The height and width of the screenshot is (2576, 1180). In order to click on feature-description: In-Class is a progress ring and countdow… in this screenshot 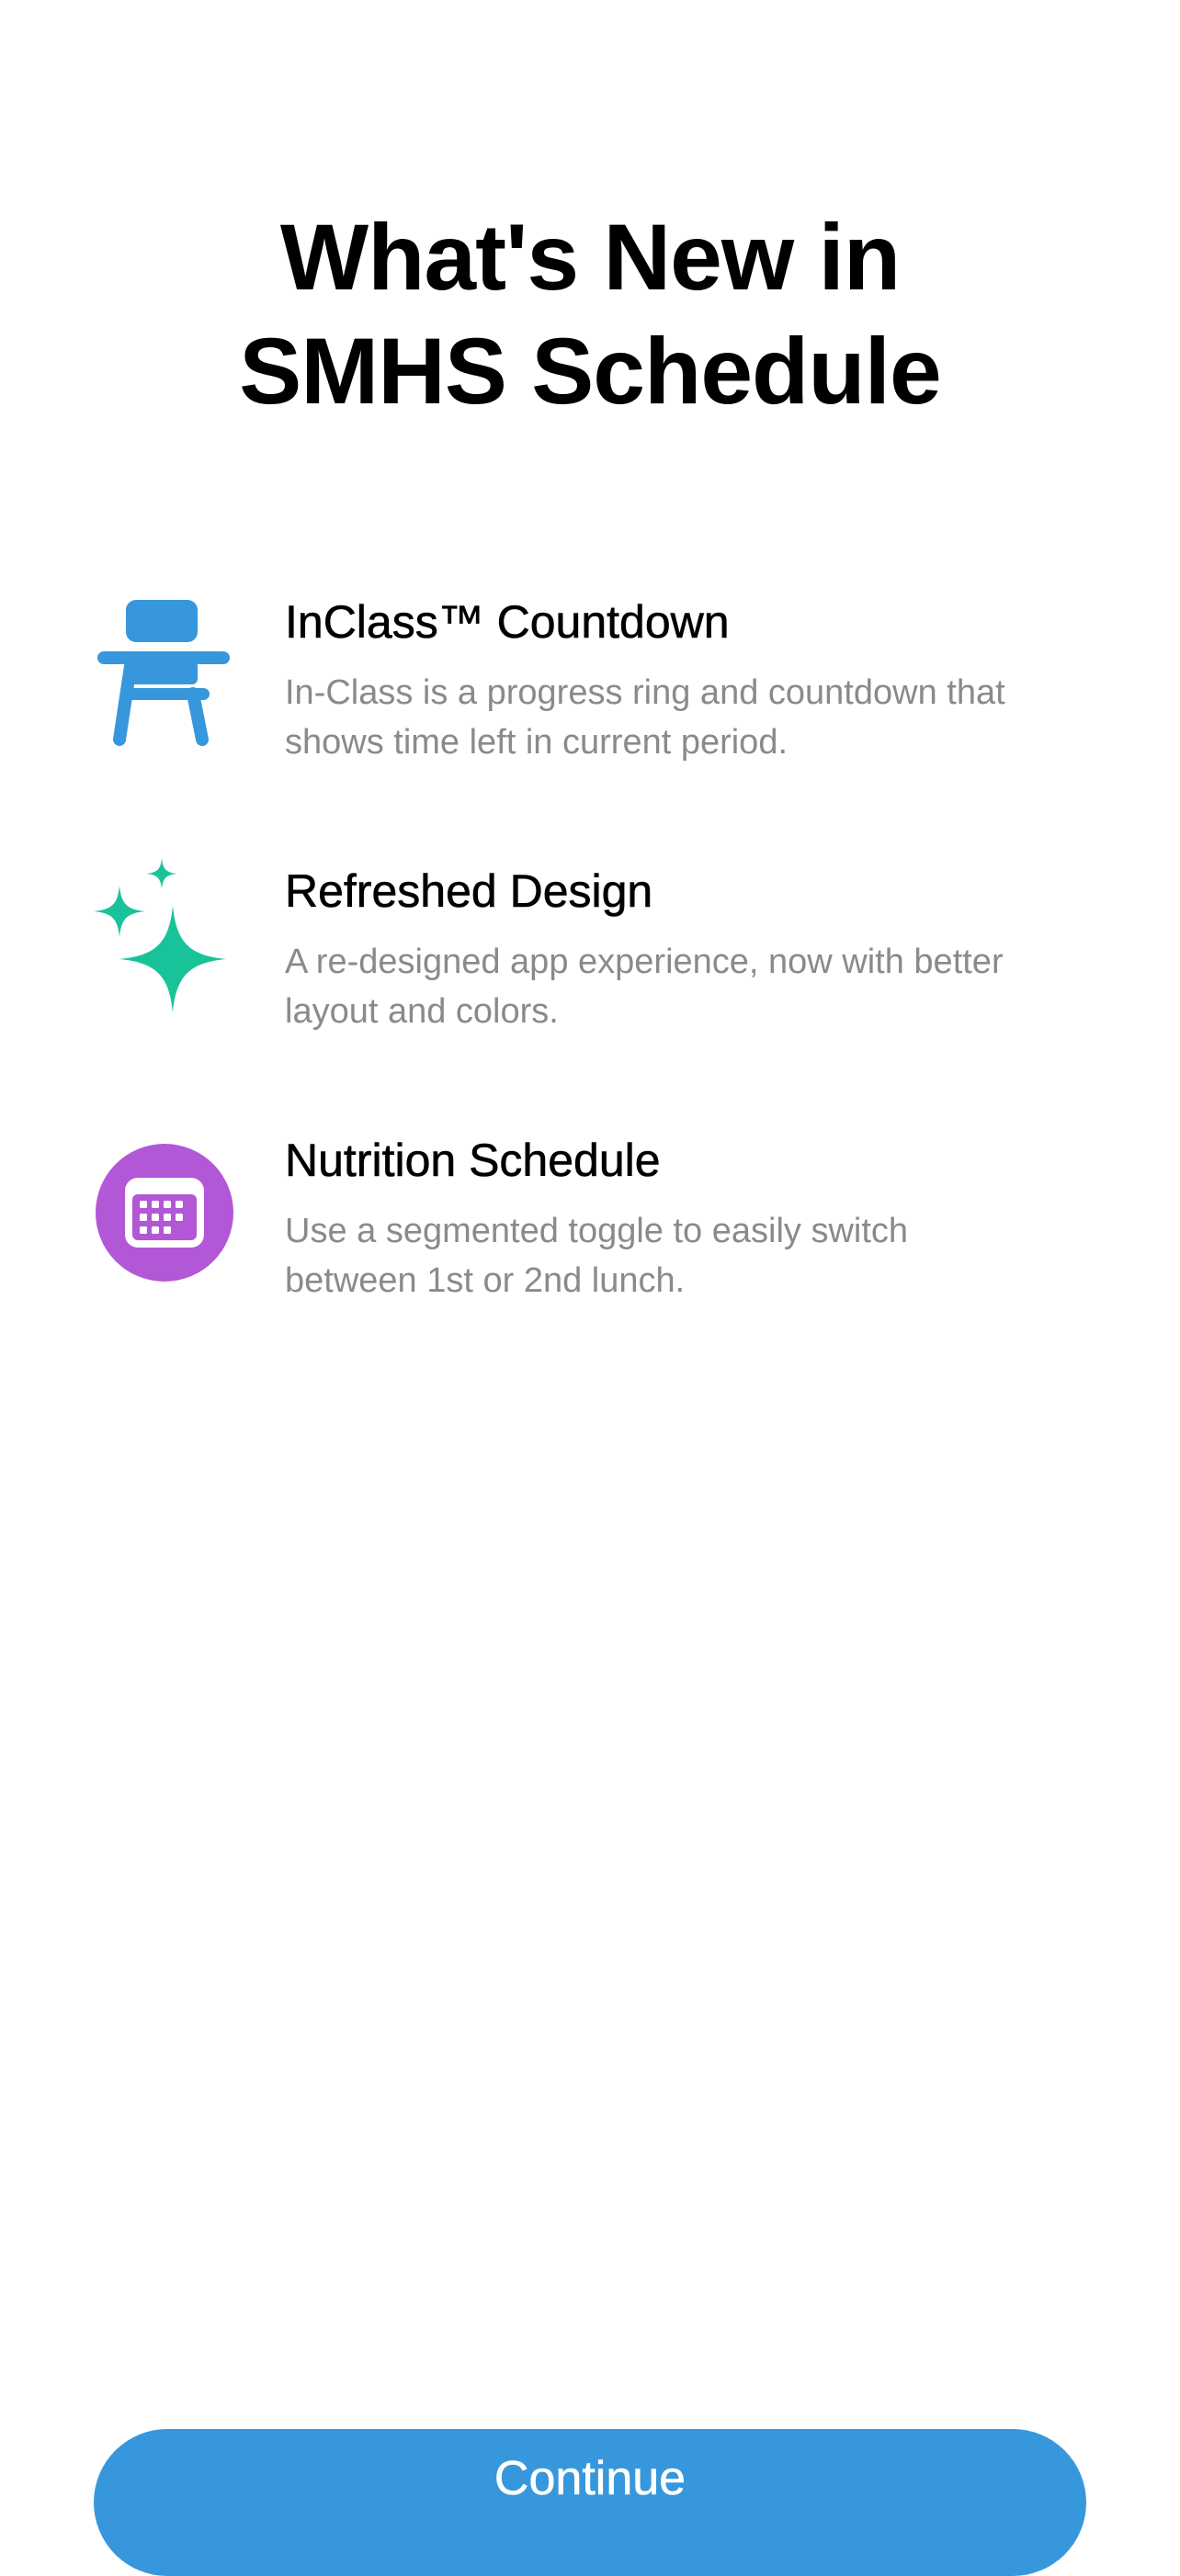, I will do `click(645, 717)`.